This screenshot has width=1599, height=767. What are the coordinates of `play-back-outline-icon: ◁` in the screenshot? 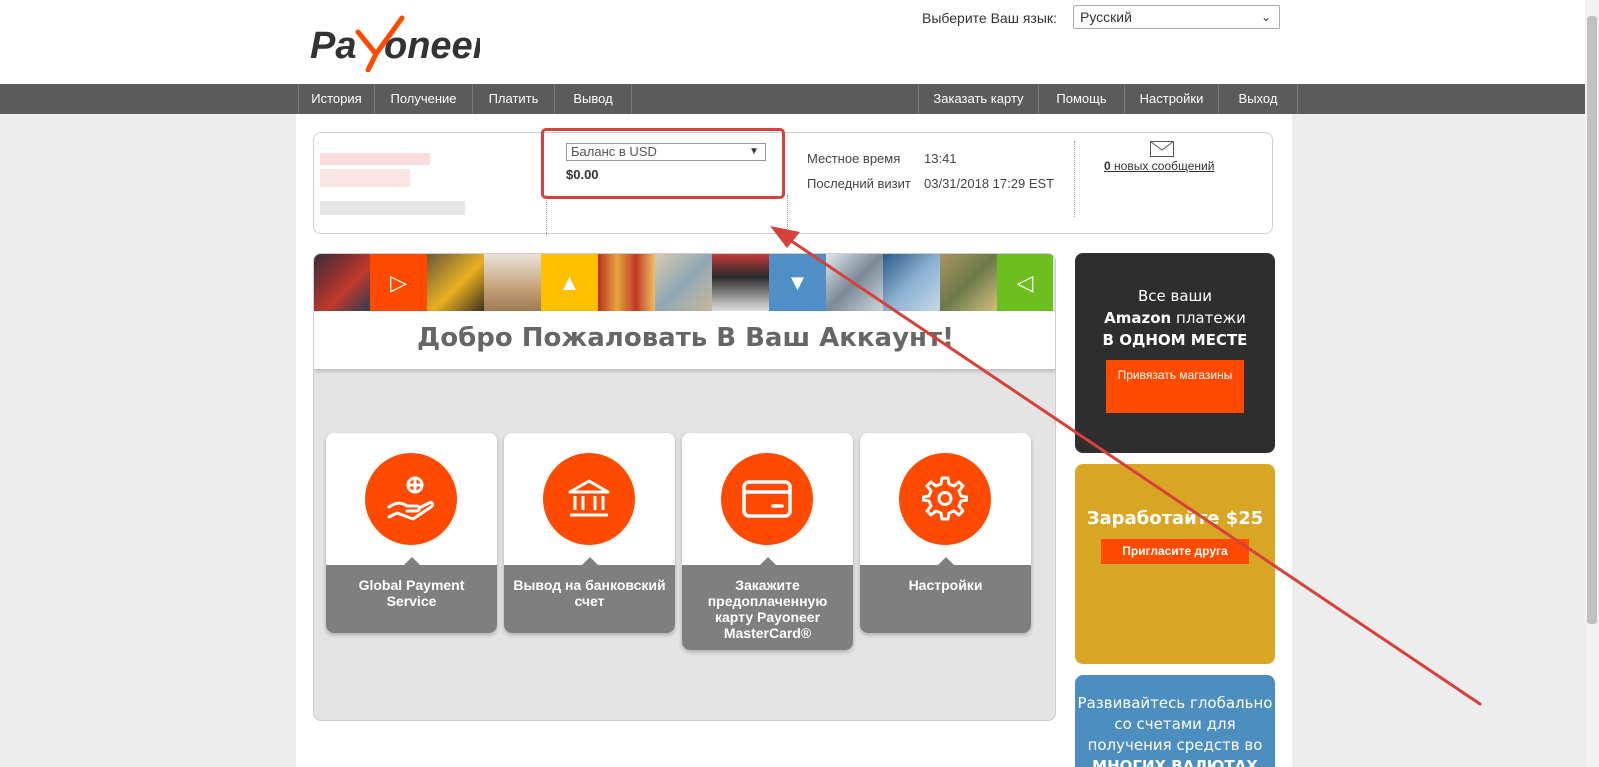 It's located at (1025, 282).